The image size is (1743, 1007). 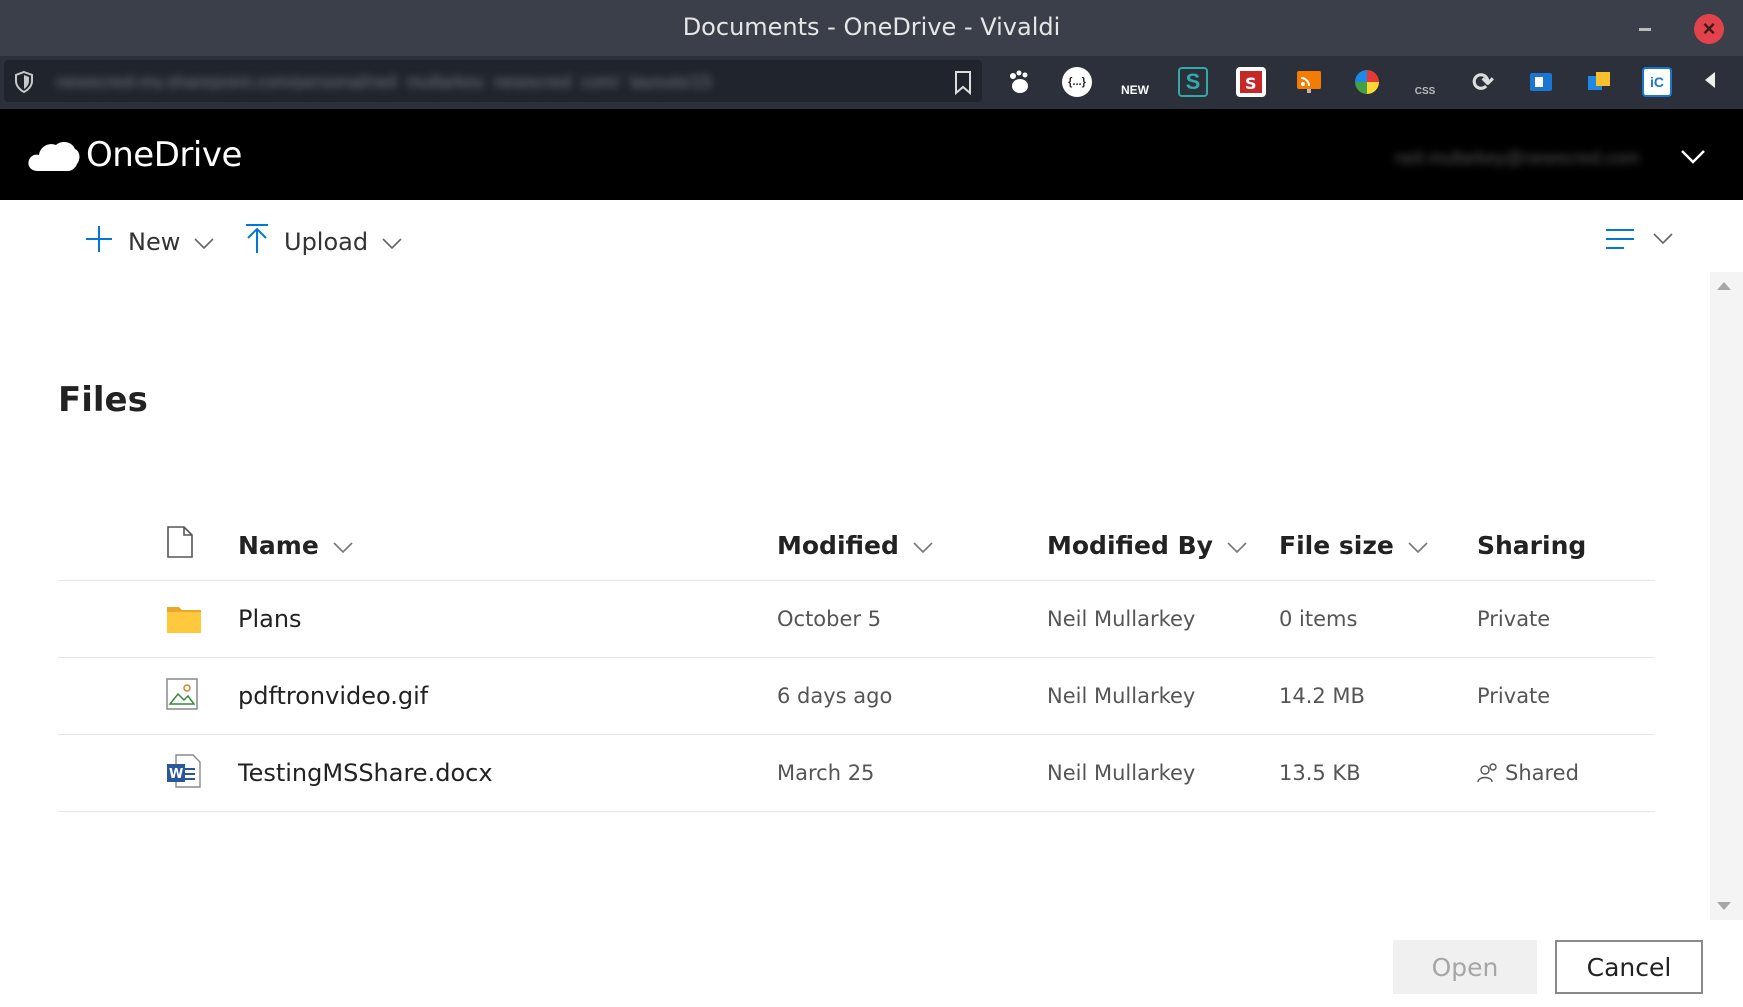 I want to click on file-modified: October 5, so click(x=829, y=619).